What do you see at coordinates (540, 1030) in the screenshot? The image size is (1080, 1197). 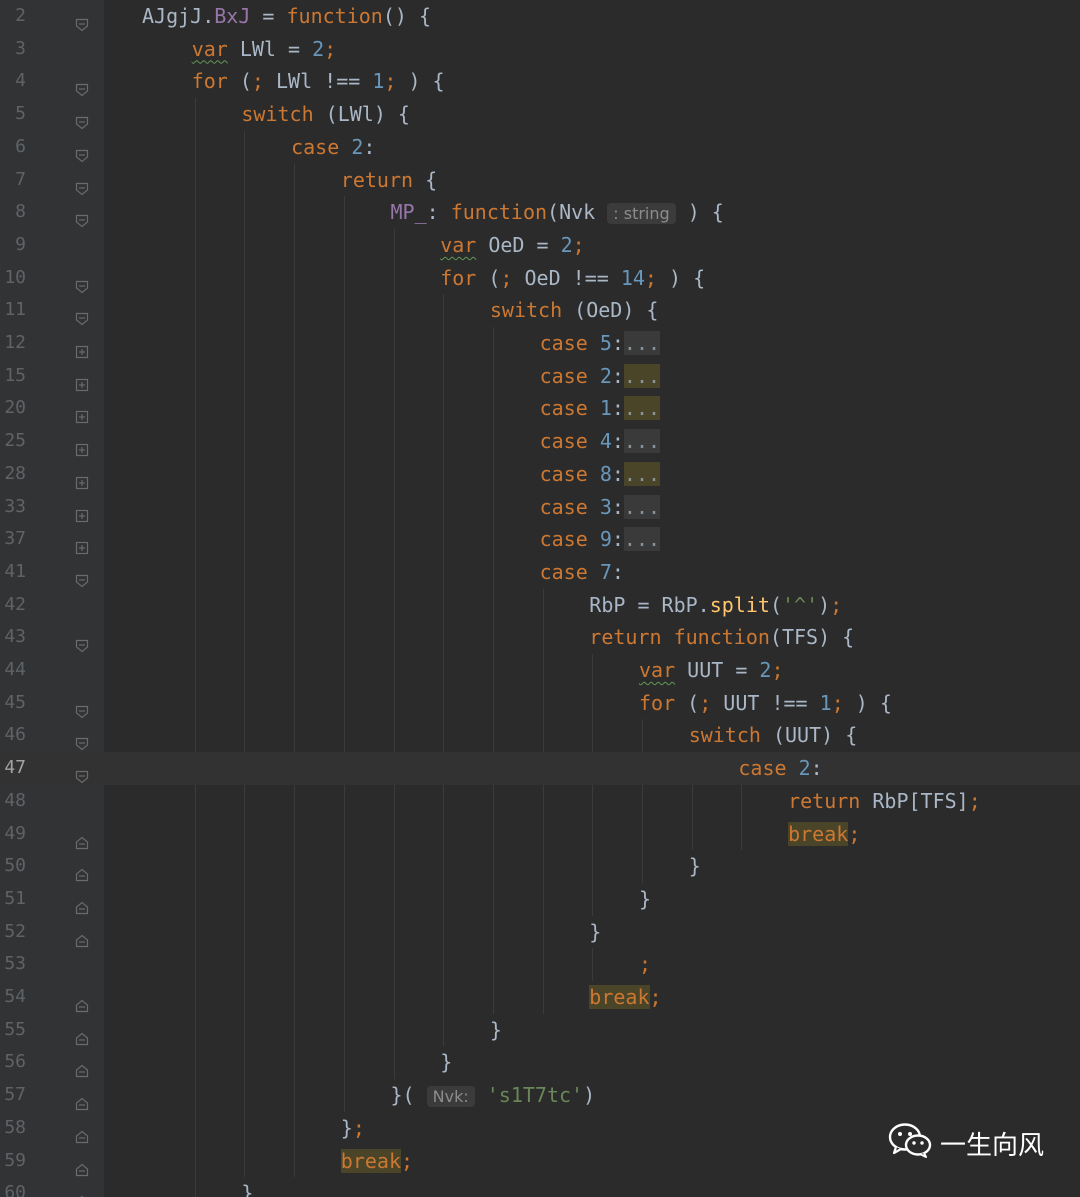 I see `code-line: 55}` at bounding box center [540, 1030].